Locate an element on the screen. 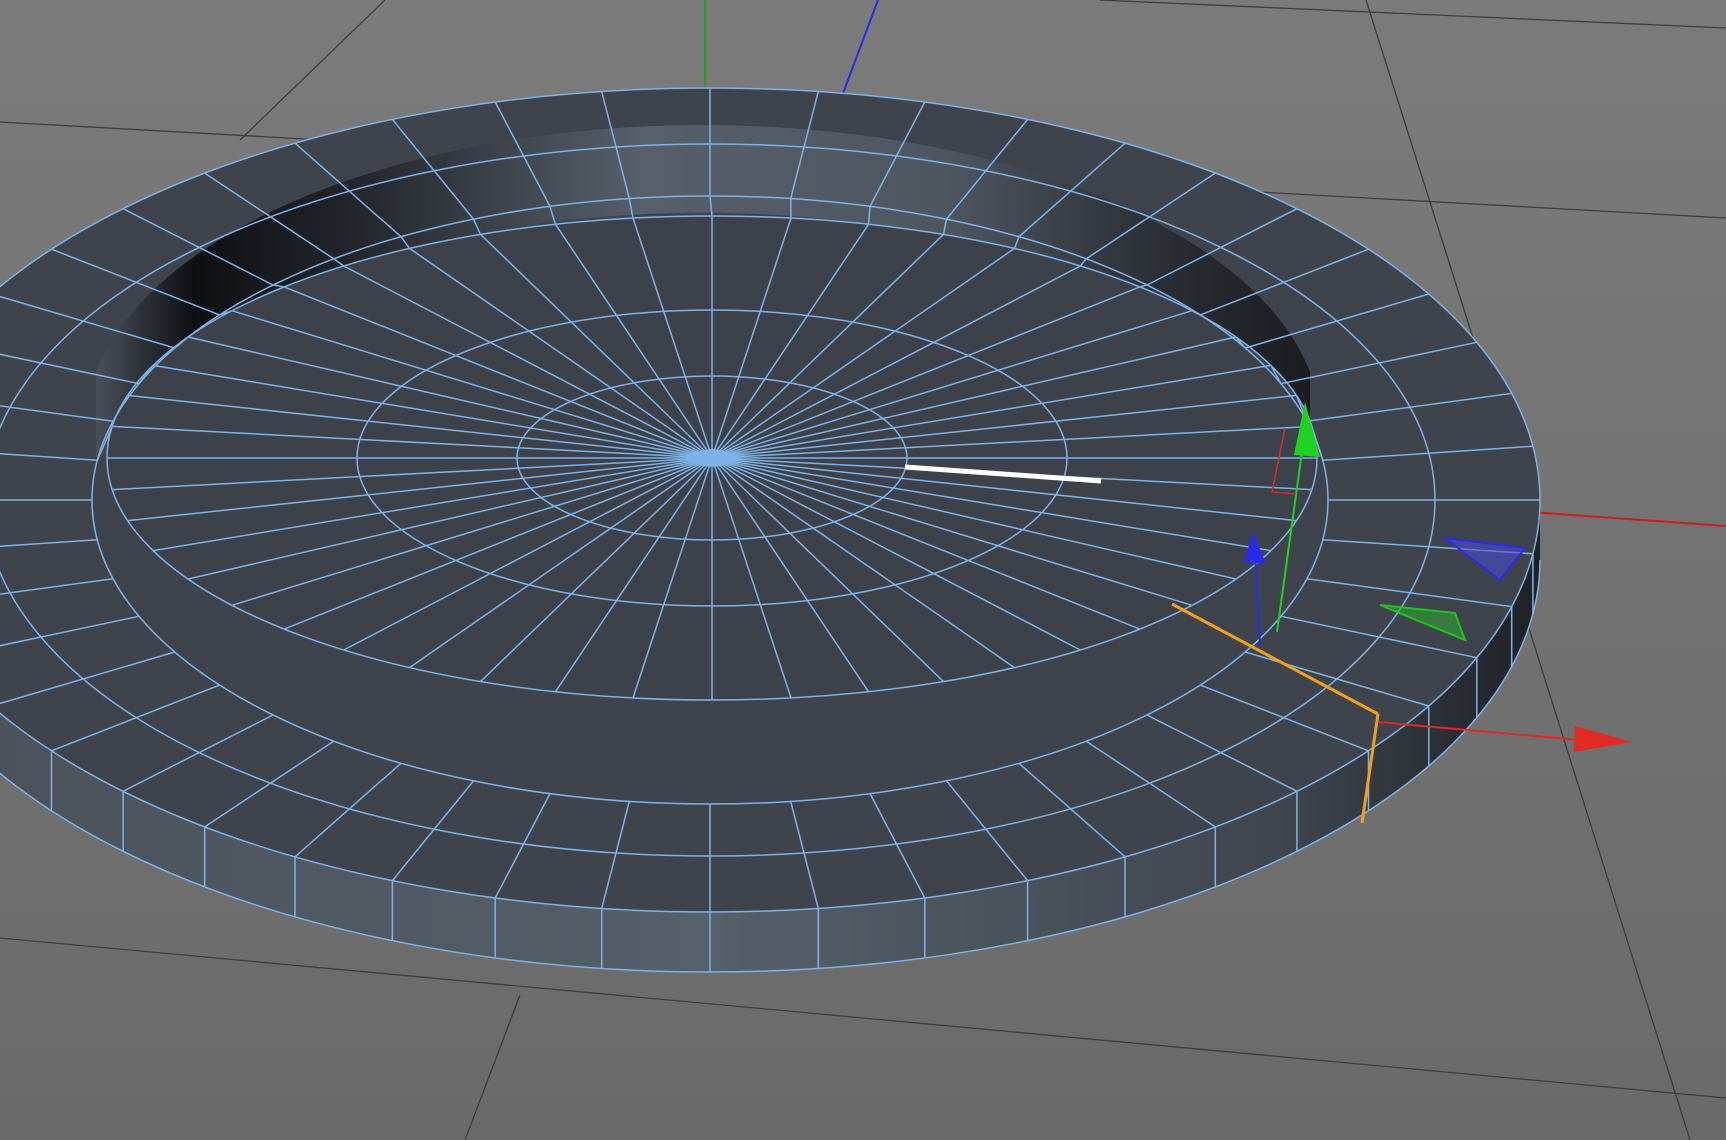 The image size is (1726, 1140). tube-center-point is located at coordinates (712, 458).